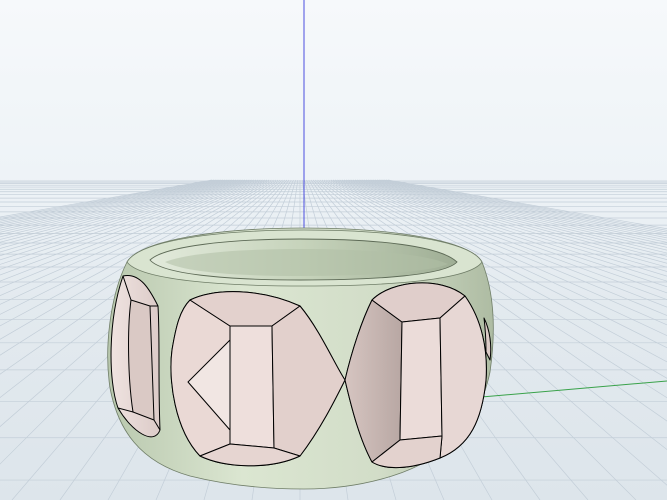 The height and width of the screenshot is (500, 667). I want to click on x-axis-line, so click(568, 389).